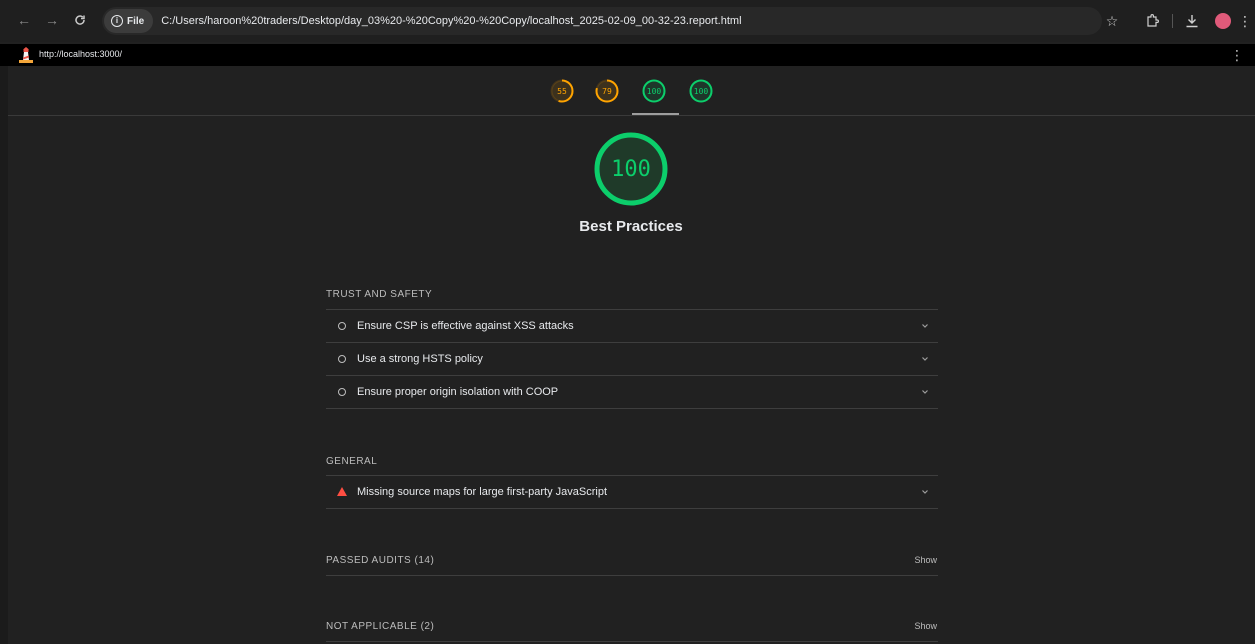 The width and height of the screenshot is (1255, 644). I want to click on score-value: 55, so click(562, 91).